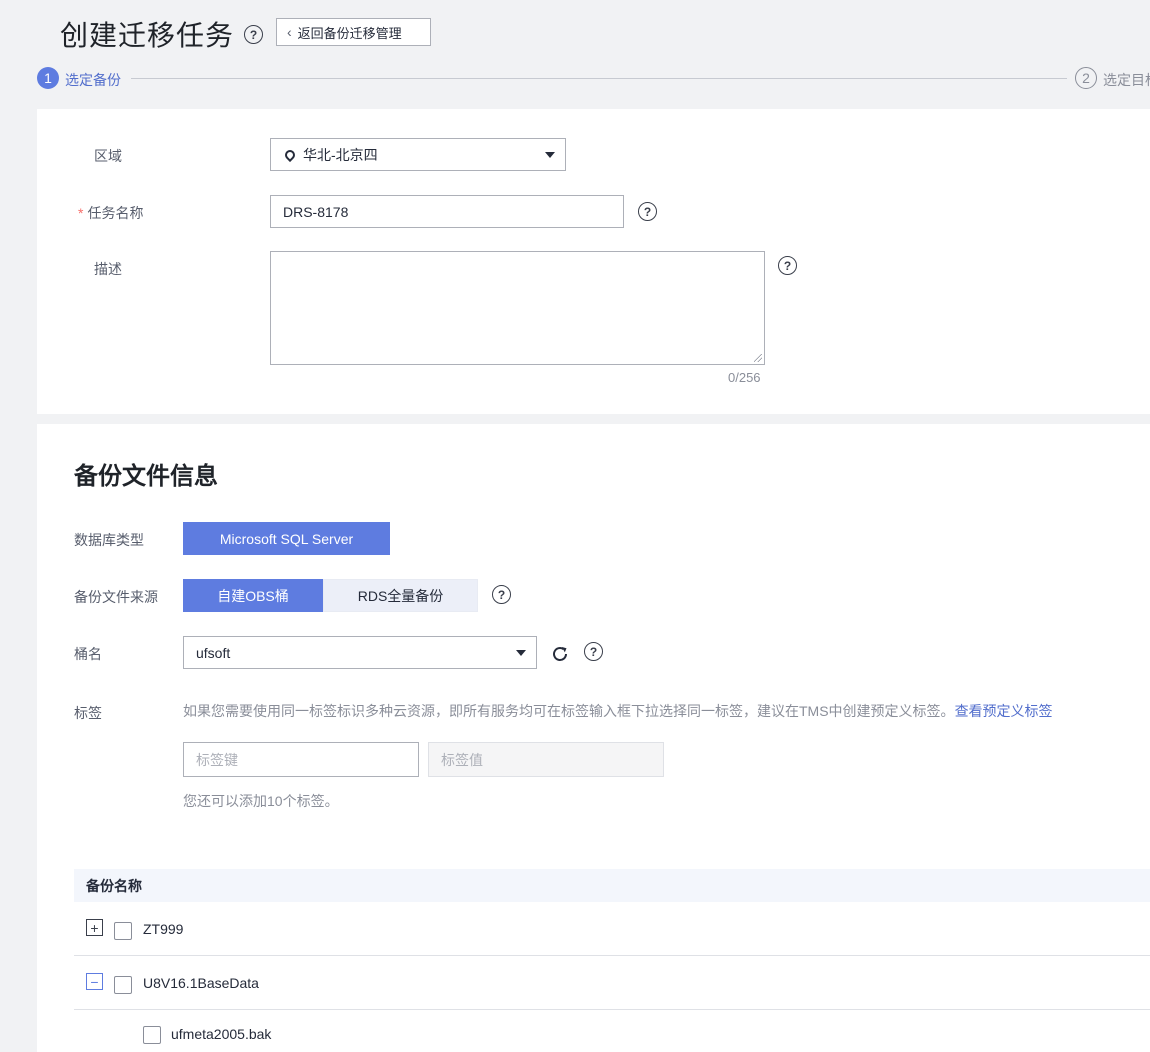  Describe the element at coordinates (88, 713) in the screenshot. I see `tag-label: 标签` at that location.